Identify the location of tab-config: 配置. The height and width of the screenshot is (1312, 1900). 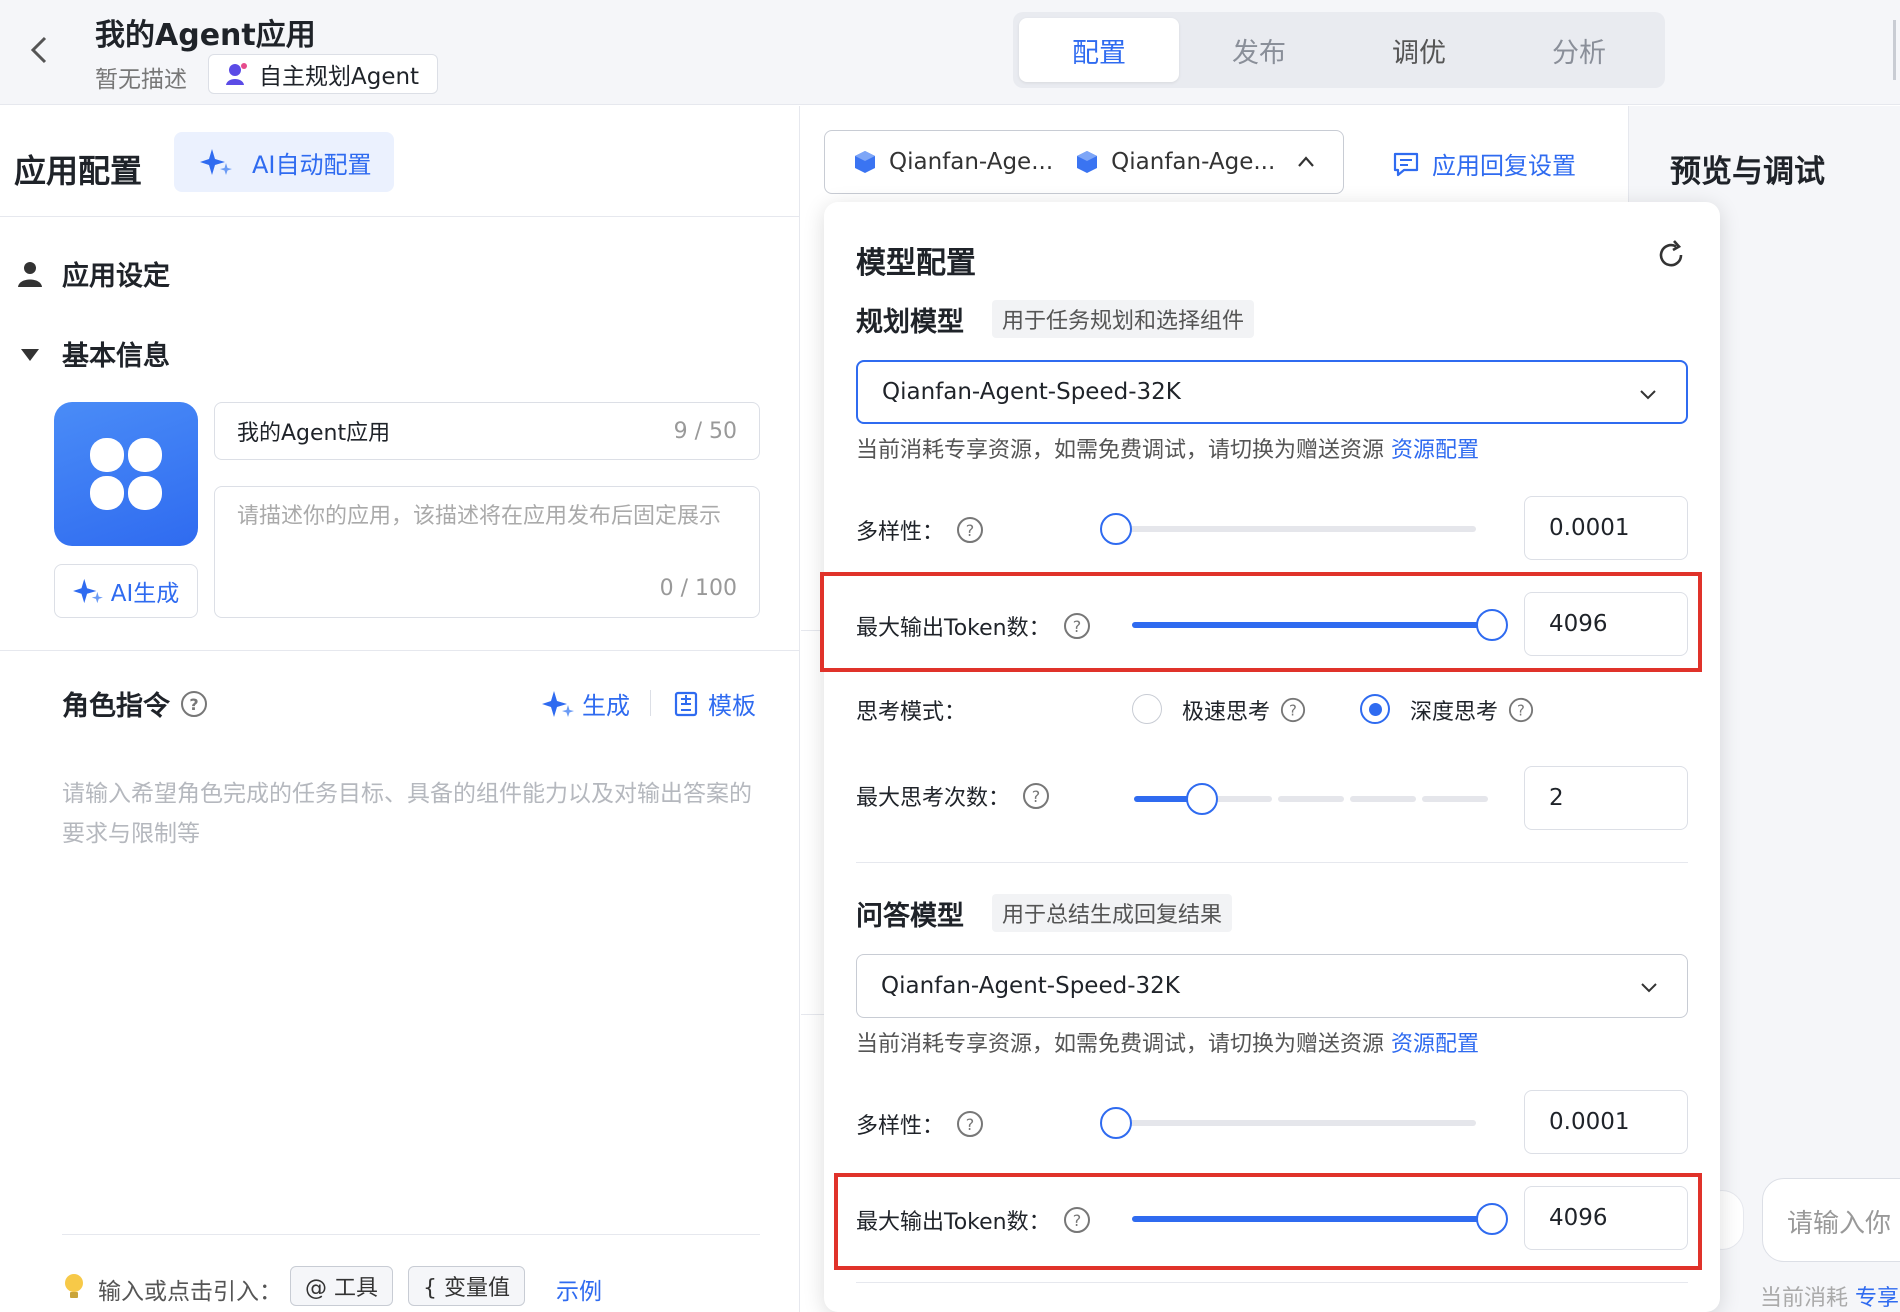
(1099, 50).